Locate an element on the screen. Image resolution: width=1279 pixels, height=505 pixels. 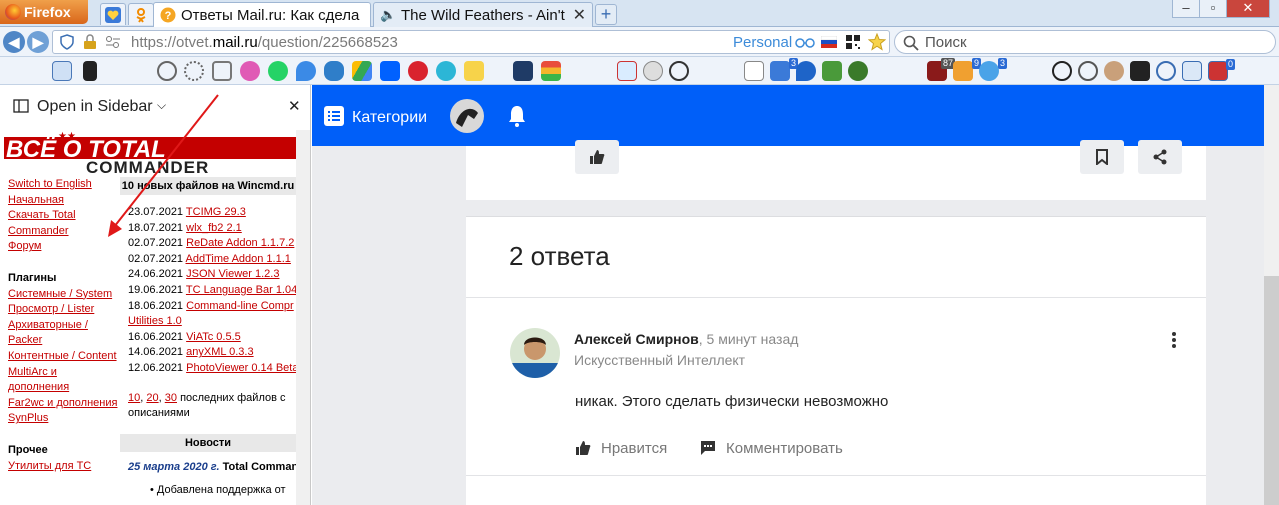
water-drop-icon is located at coordinates (806, 71).